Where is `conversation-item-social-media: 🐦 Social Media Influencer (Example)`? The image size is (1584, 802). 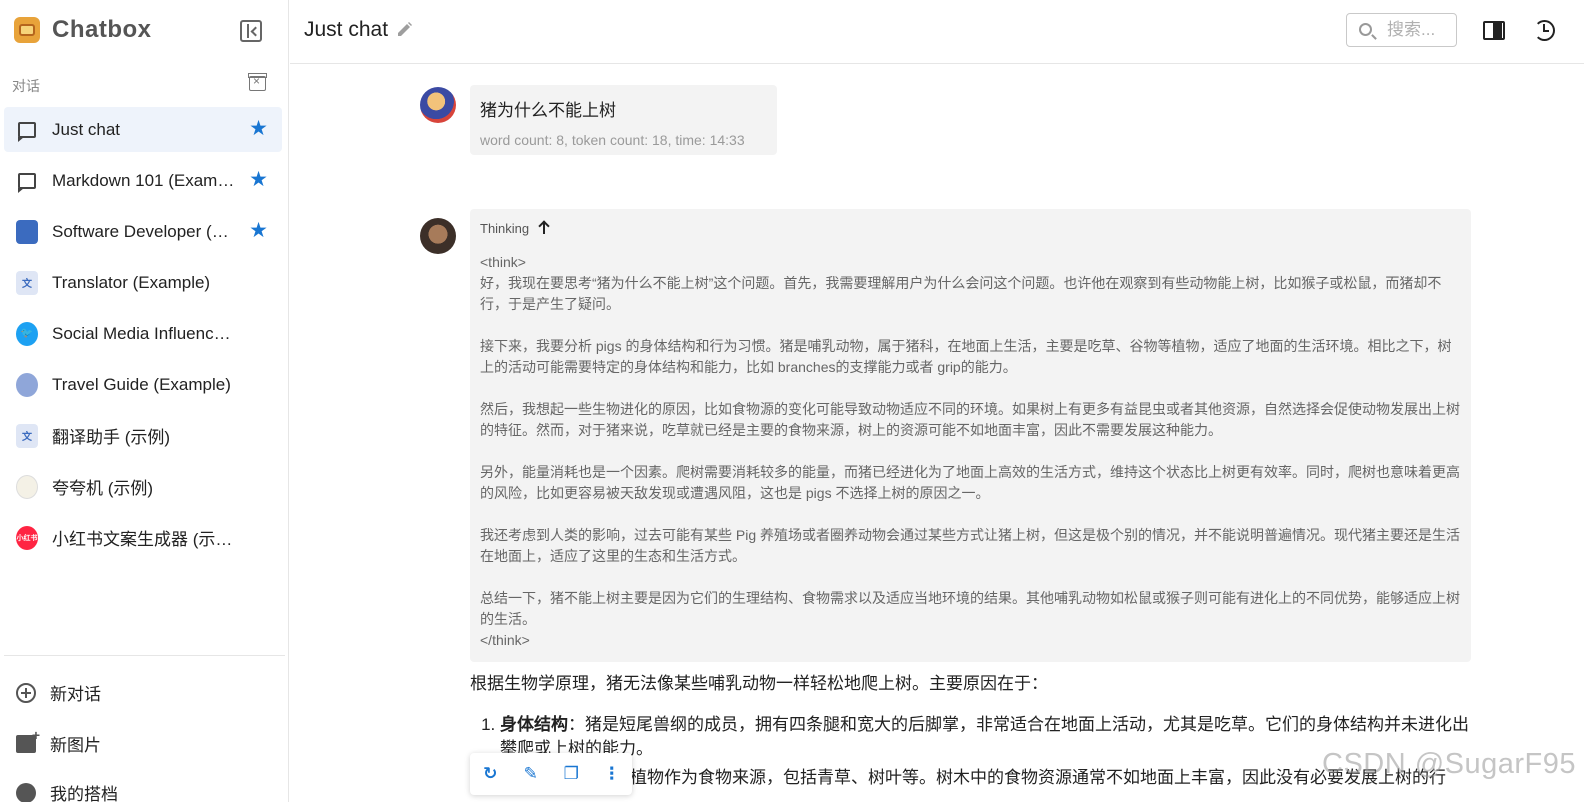 conversation-item-social-media: 🐦 Social Media Influencer (Example) is located at coordinates (143, 333).